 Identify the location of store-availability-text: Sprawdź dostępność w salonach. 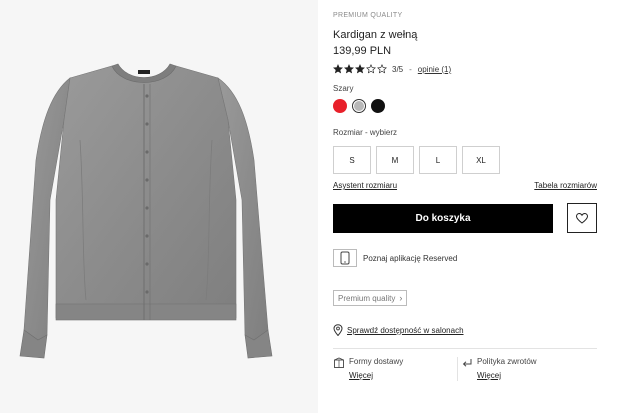
(405, 330).